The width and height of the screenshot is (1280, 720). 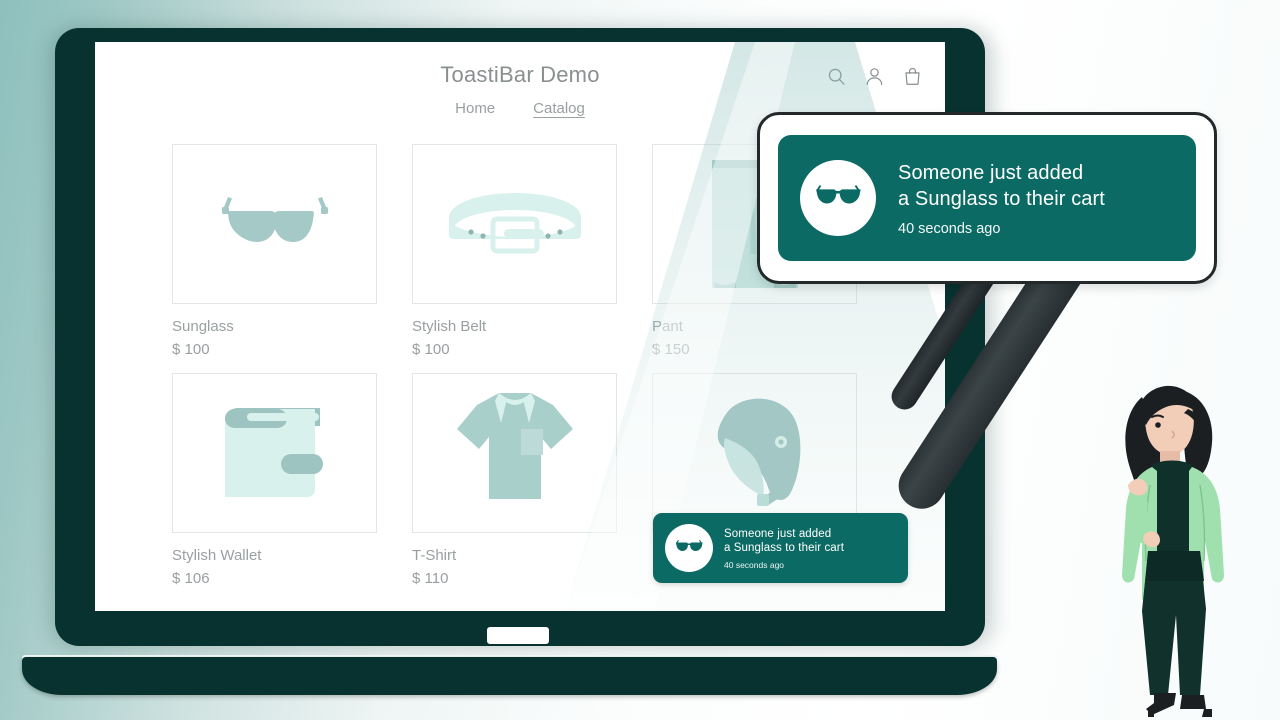 I want to click on product-name: Sunglass, so click(x=203, y=326).